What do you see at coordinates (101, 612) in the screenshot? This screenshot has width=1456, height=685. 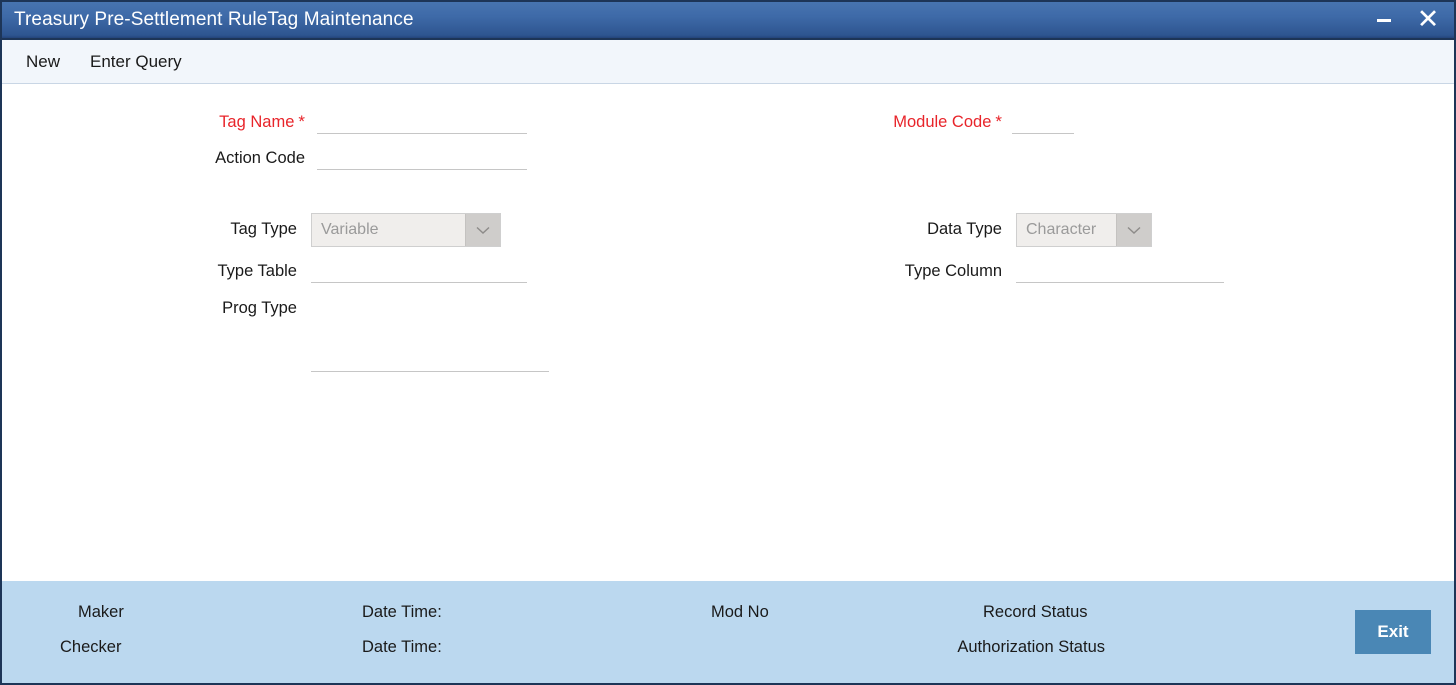 I see `maker-label: Maker` at bounding box center [101, 612].